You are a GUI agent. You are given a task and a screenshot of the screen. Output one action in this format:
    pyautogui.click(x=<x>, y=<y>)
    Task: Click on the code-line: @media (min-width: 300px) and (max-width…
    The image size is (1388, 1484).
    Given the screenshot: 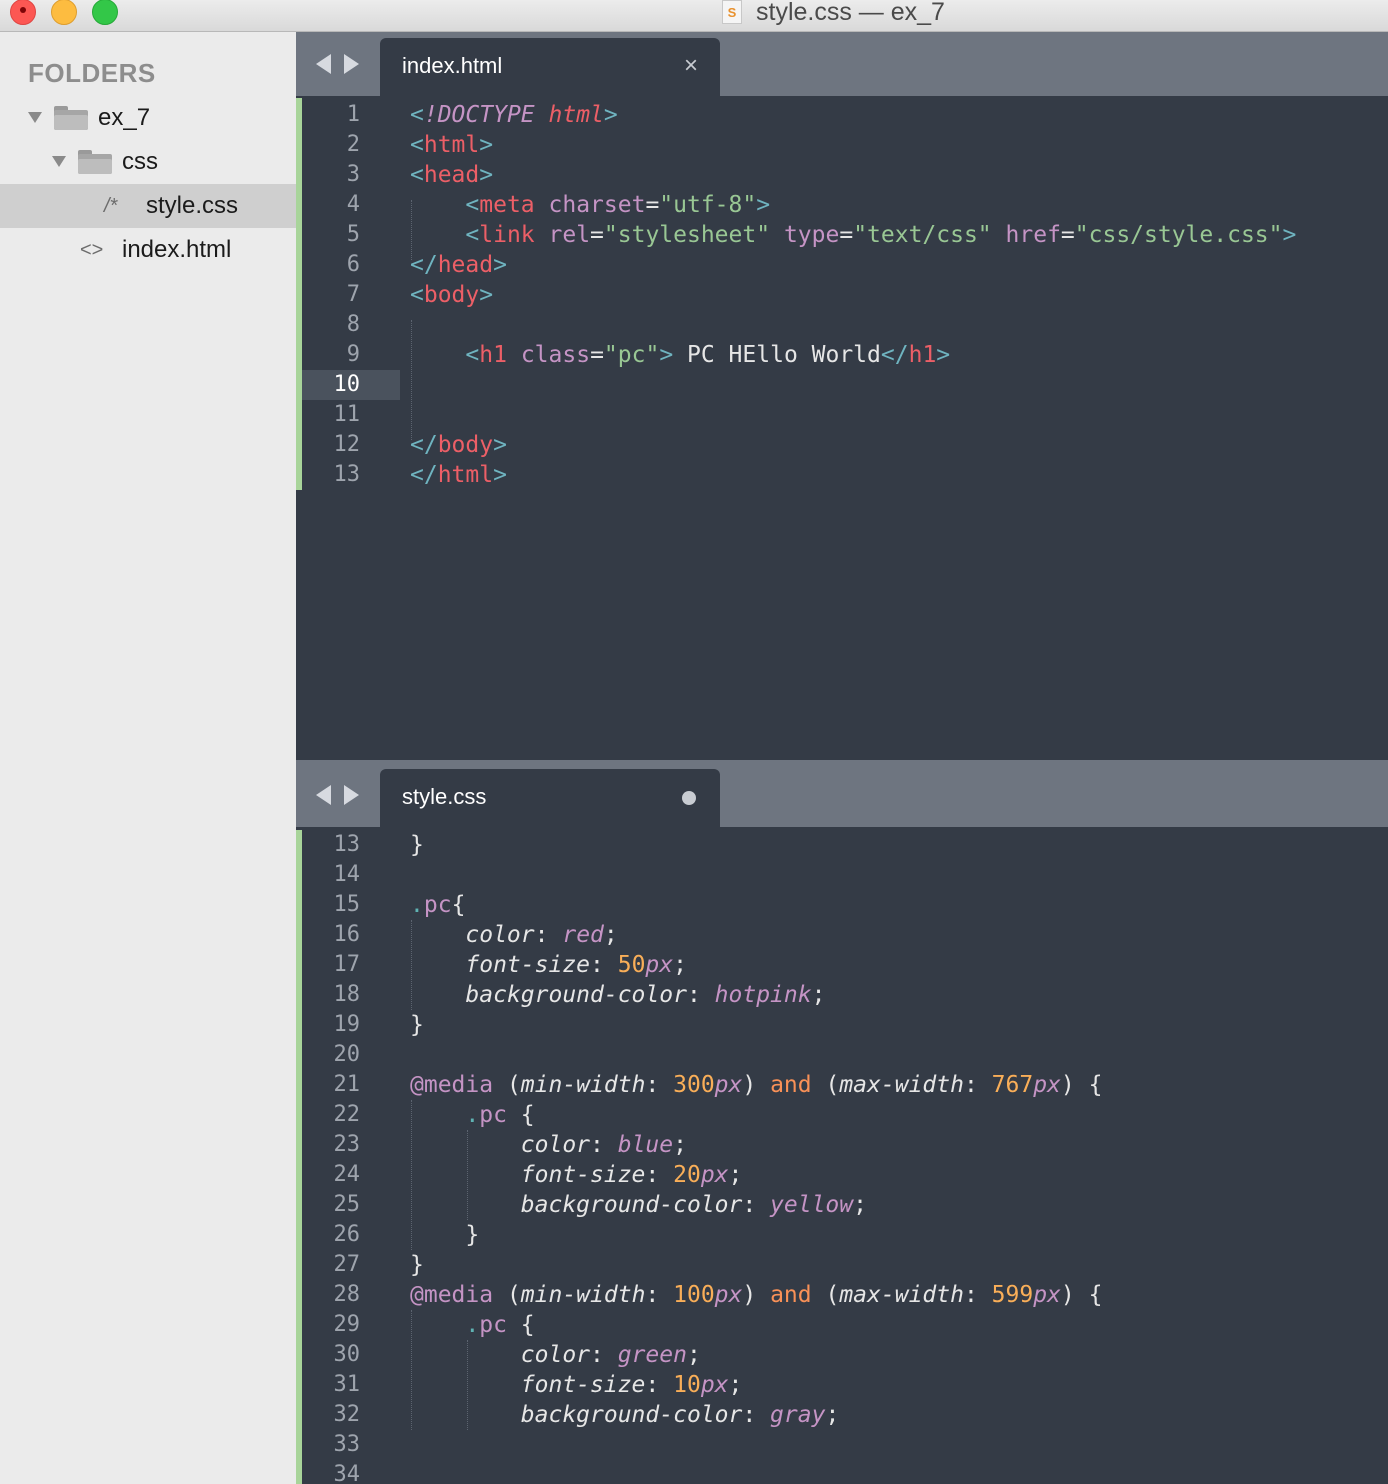 What is the action you would take?
    pyautogui.click(x=756, y=1085)
    